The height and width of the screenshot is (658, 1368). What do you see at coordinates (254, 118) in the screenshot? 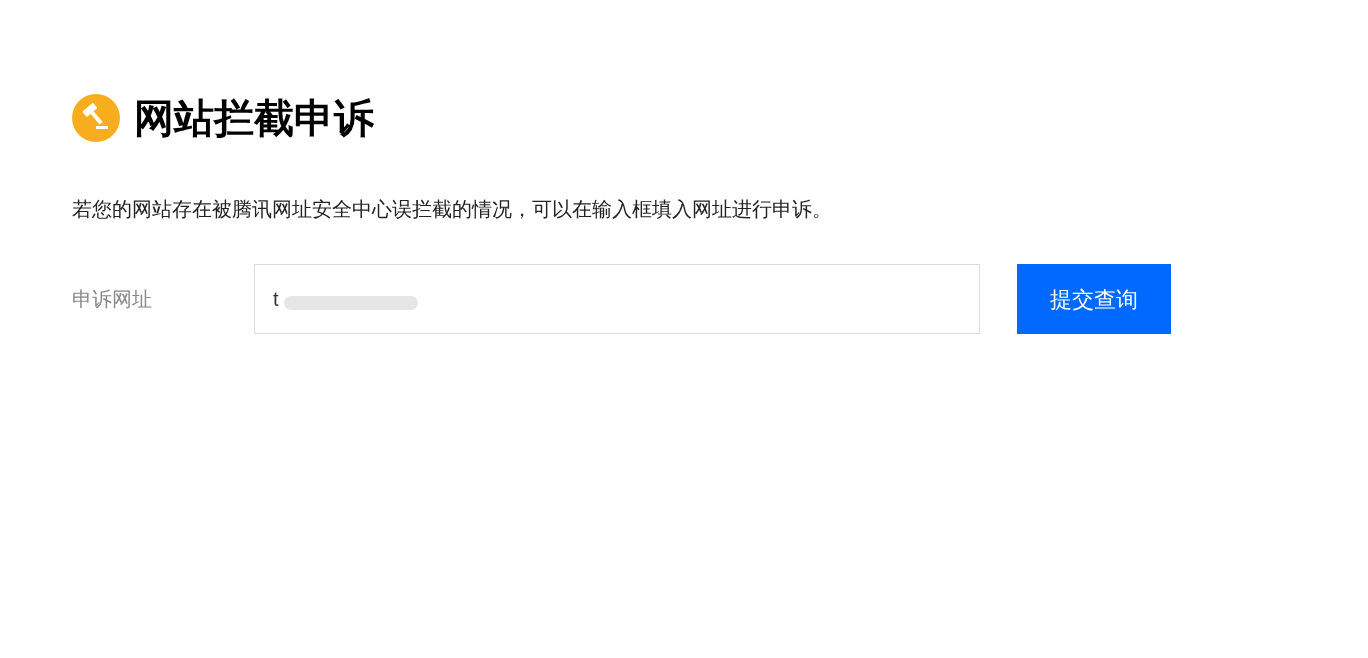
I see `page-title: 网站拦截申诉` at bounding box center [254, 118].